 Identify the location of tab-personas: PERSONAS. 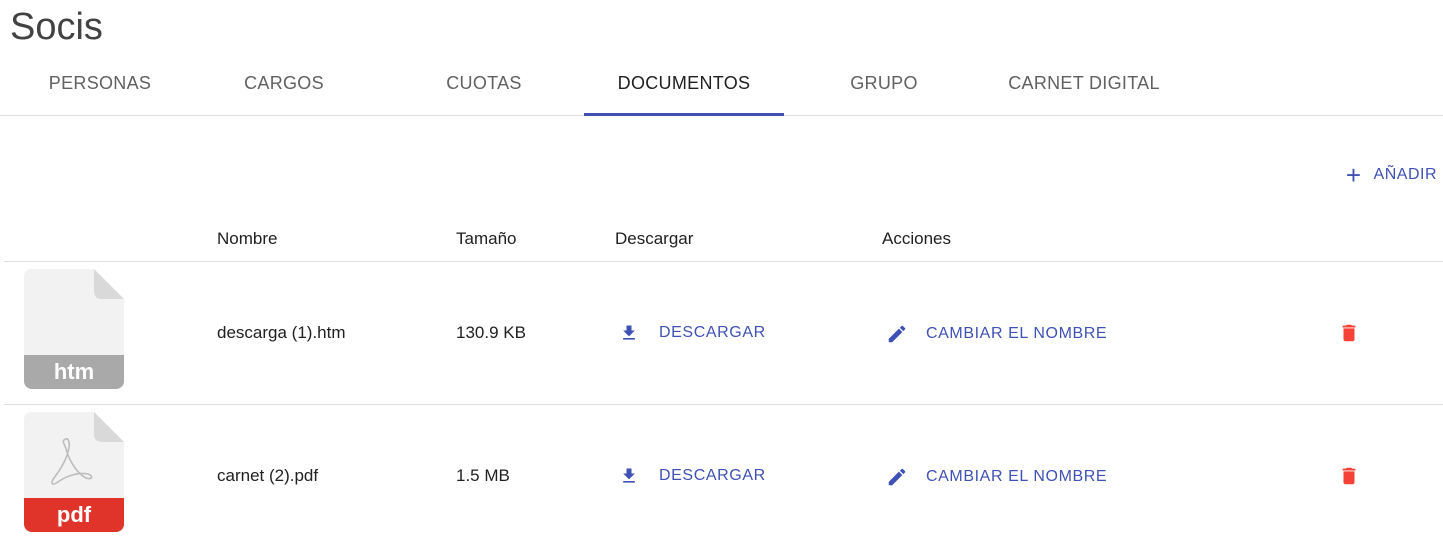
(100, 83).